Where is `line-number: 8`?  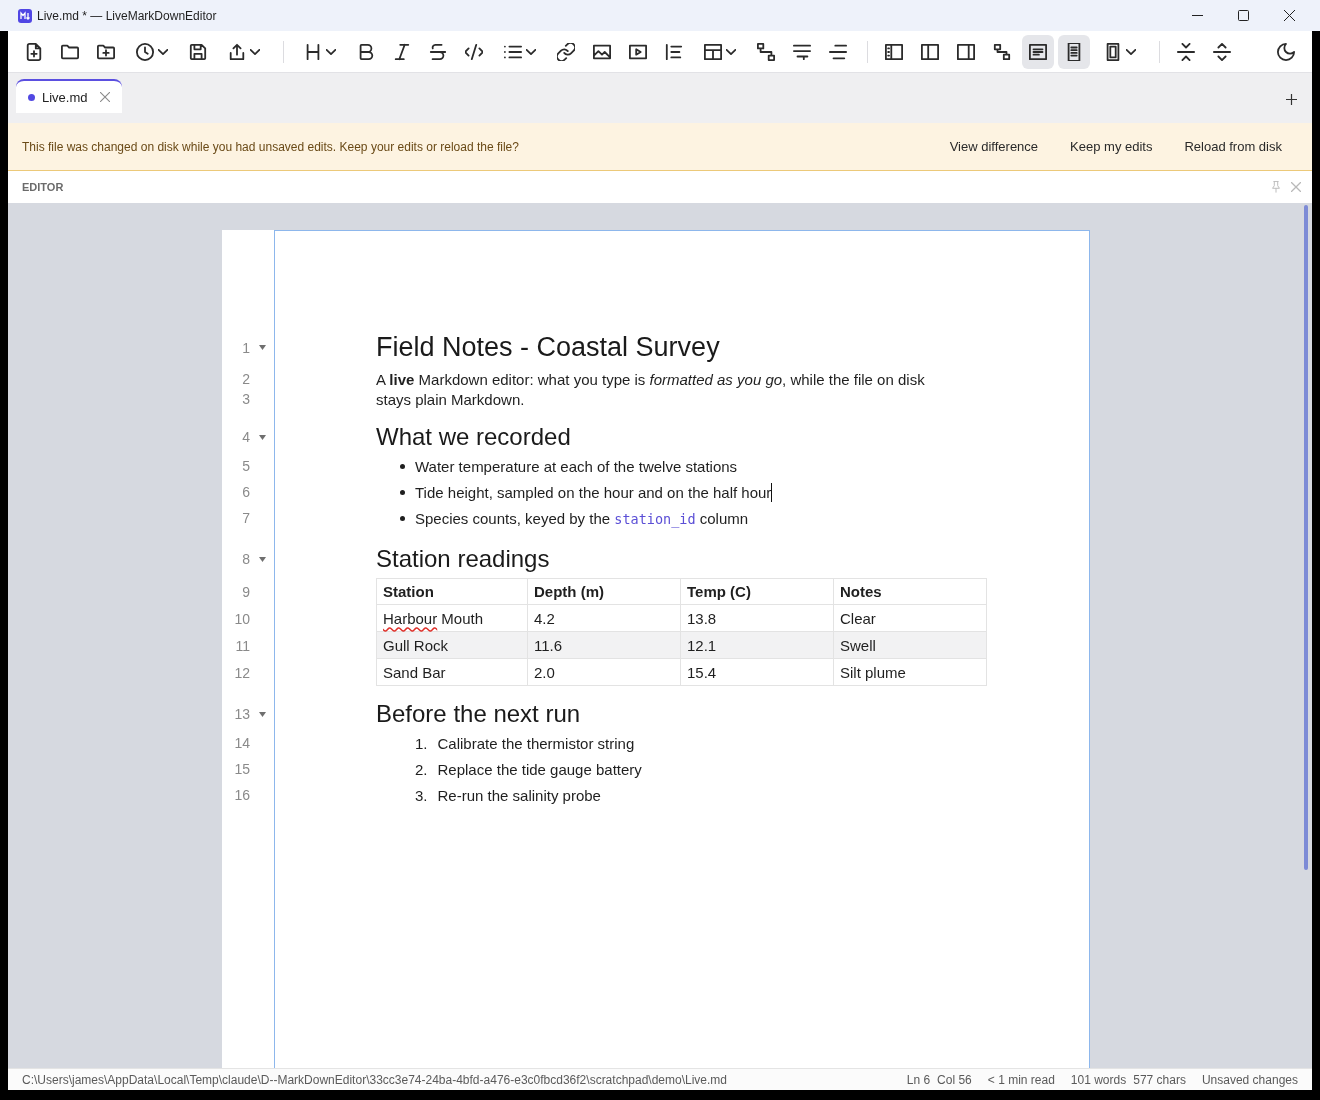 line-number: 8 is located at coordinates (246, 559).